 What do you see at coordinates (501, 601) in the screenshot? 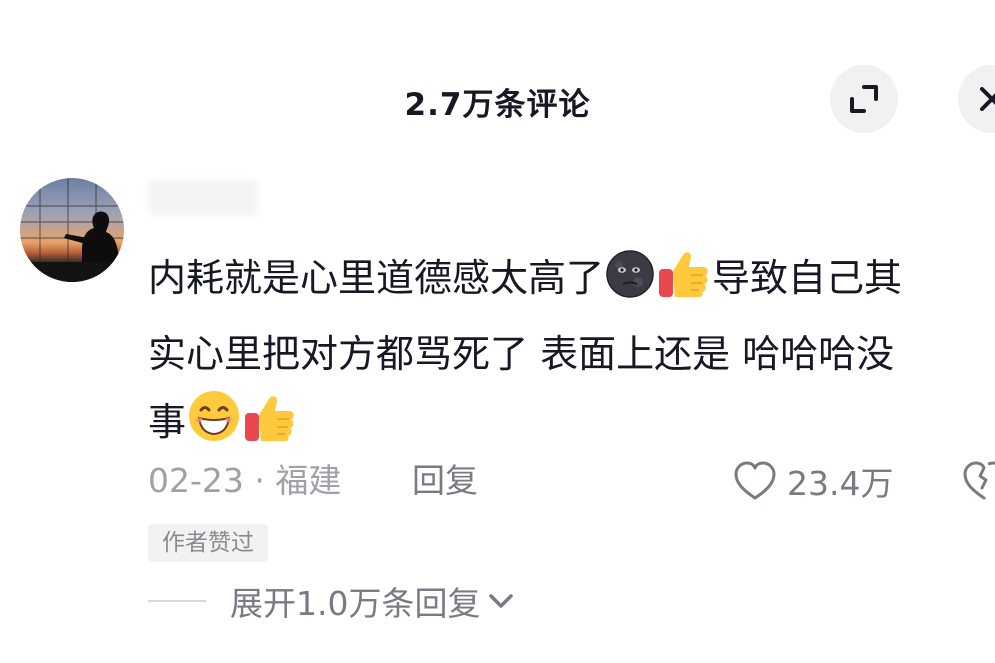
I see `chevron-down-icon` at bounding box center [501, 601].